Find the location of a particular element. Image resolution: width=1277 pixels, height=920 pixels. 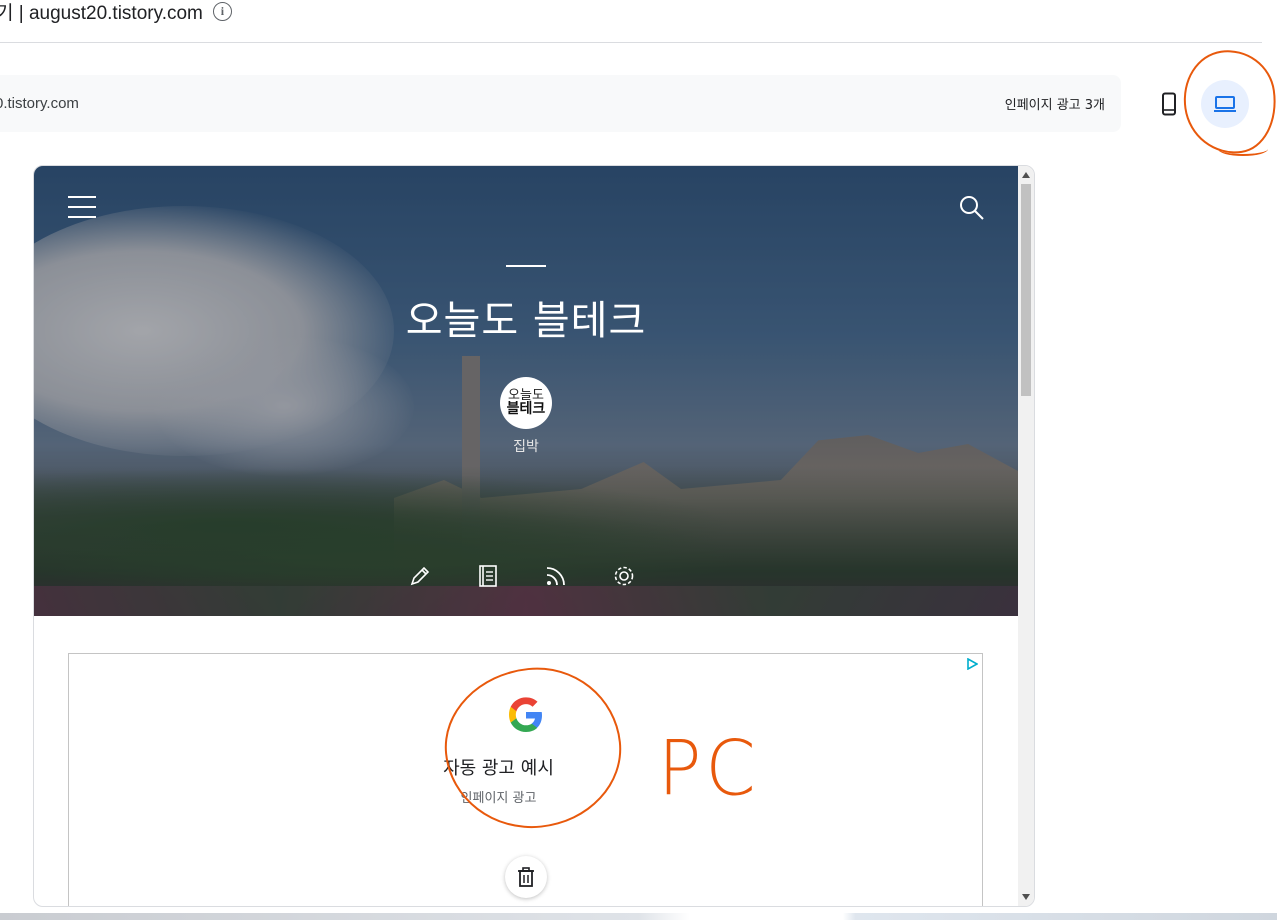

hamburger-menu-icon is located at coordinates (82, 207).